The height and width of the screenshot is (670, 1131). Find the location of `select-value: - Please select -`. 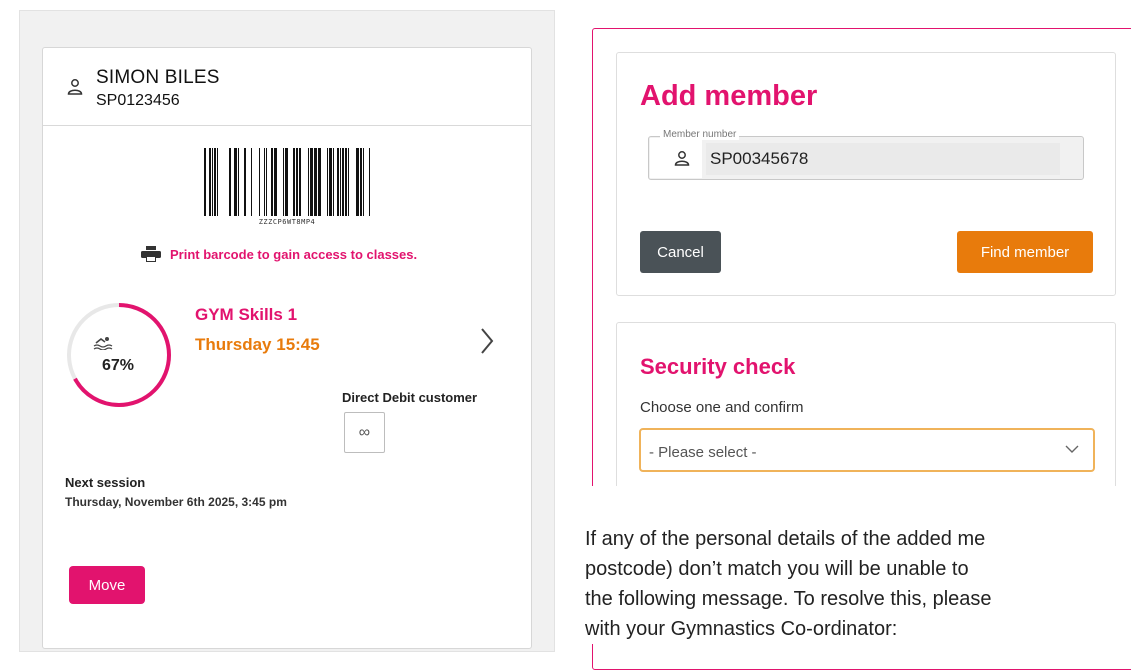

select-value: - Please select - is located at coordinates (703, 452).